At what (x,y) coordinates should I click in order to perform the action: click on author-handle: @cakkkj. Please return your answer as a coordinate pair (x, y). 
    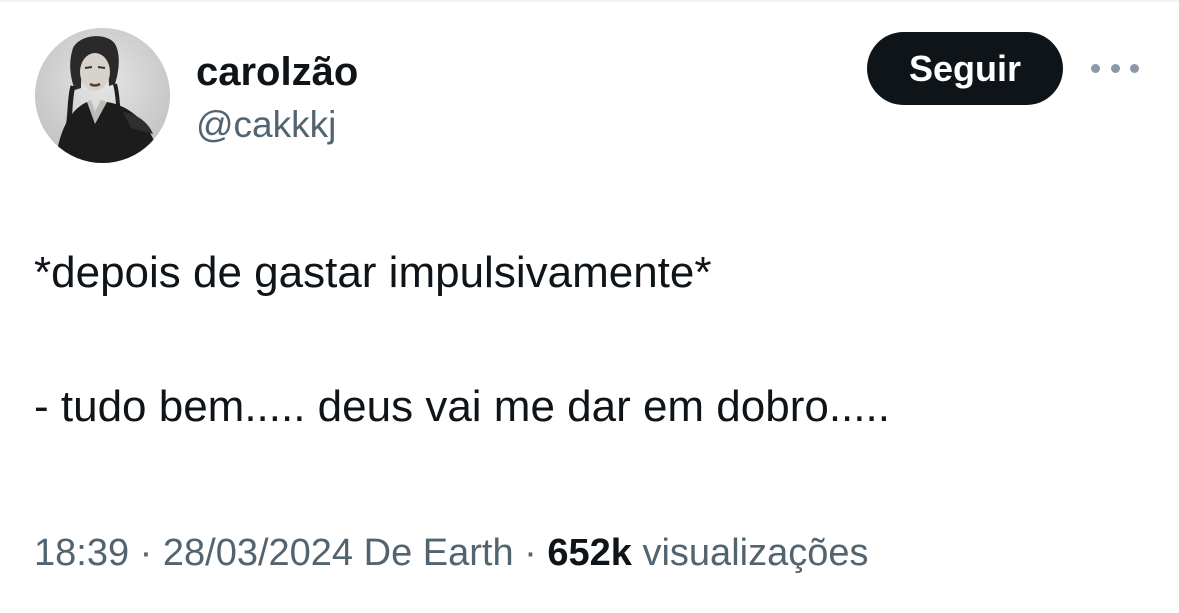
    Looking at the image, I should click on (266, 125).